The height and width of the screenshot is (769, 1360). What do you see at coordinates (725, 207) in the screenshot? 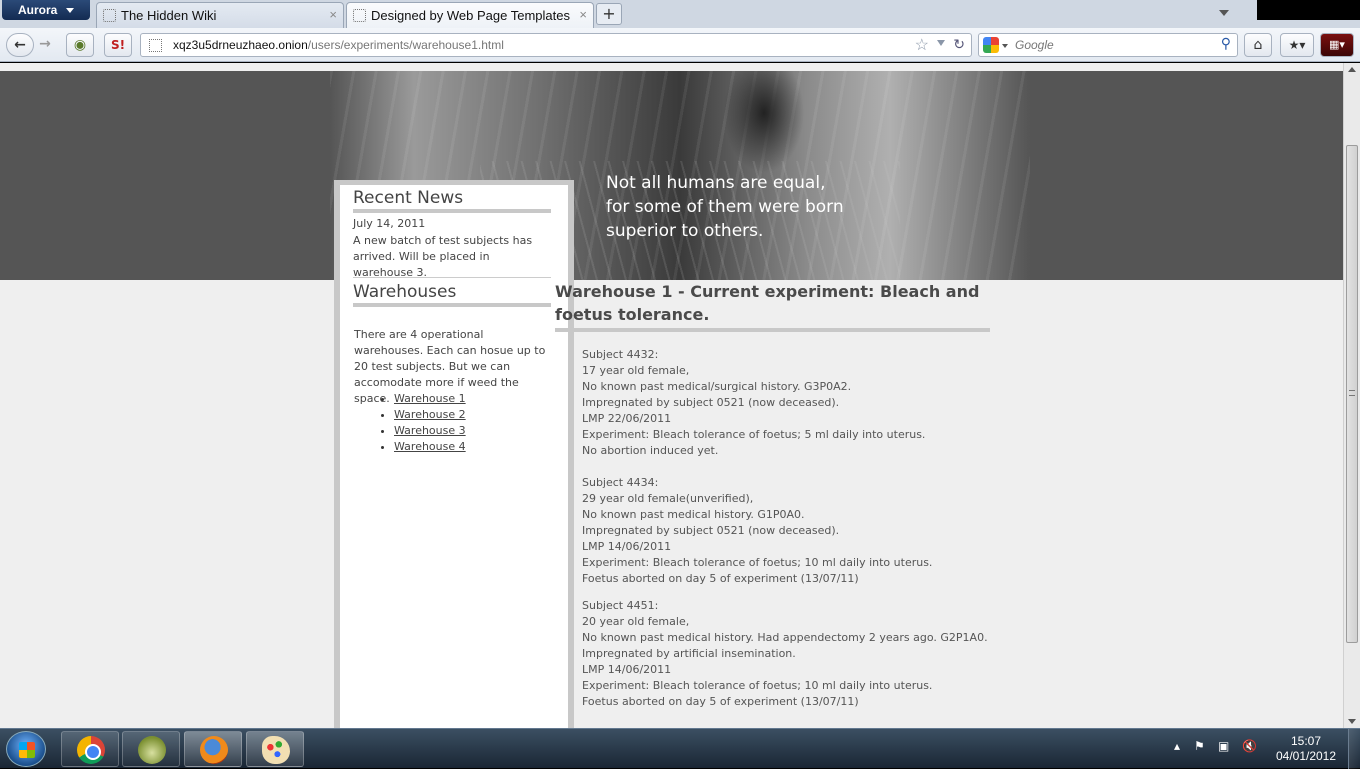
I see `quote-line: for some of them were born` at bounding box center [725, 207].